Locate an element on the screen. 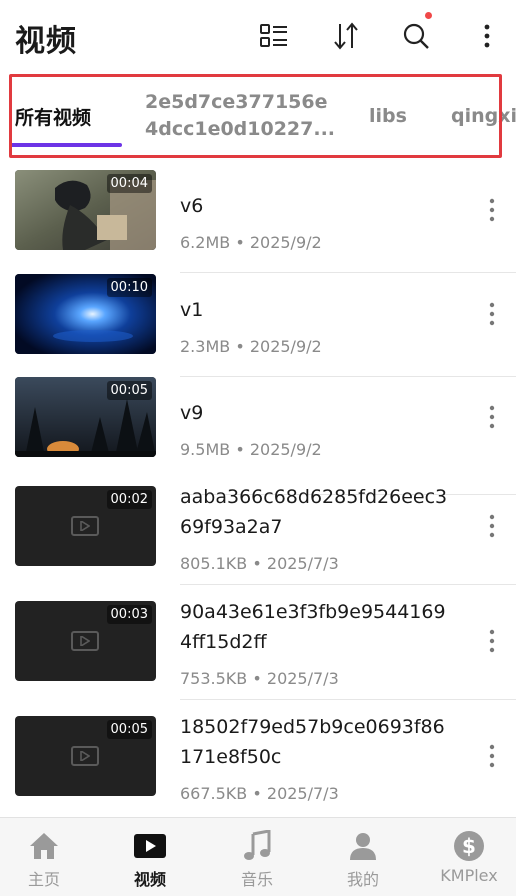  nav-label: 视频 is located at coordinates (149, 879).